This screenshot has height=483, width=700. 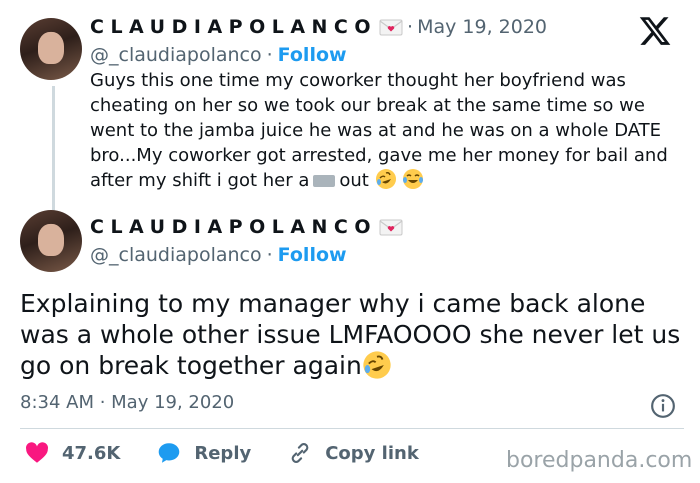 I want to click on link-icon, so click(x=300, y=453).